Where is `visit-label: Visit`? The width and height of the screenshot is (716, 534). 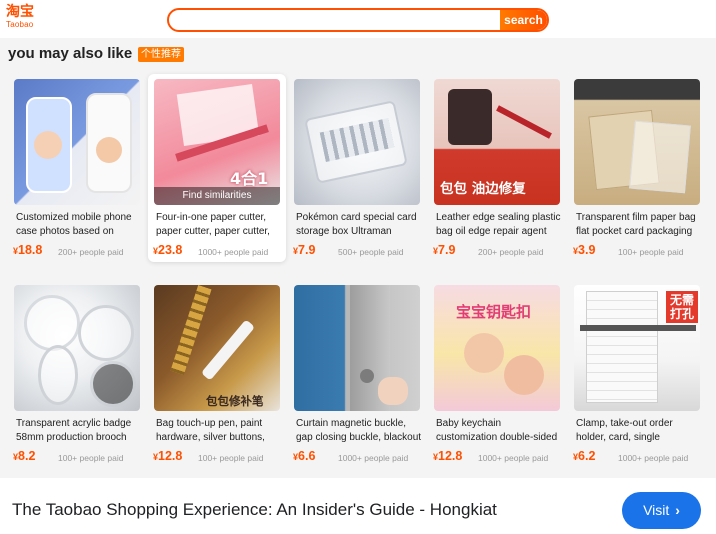 visit-label: Visit is located at coordinates (656, 510).